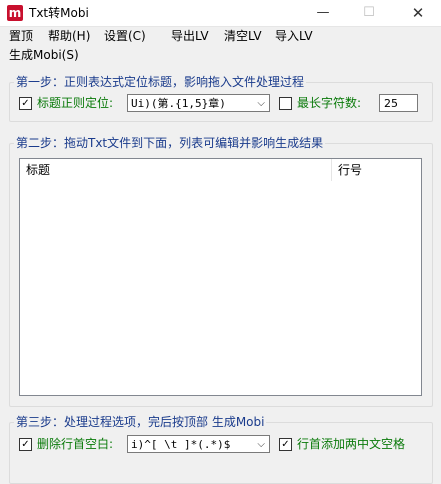 The height and width of the screenshot is (484, 441). What do you see at coordinates (44, 55) in the screenshot?
I see `menu-generate-mobi: 生成Mobi(S)` at bounding box center [44, 55].